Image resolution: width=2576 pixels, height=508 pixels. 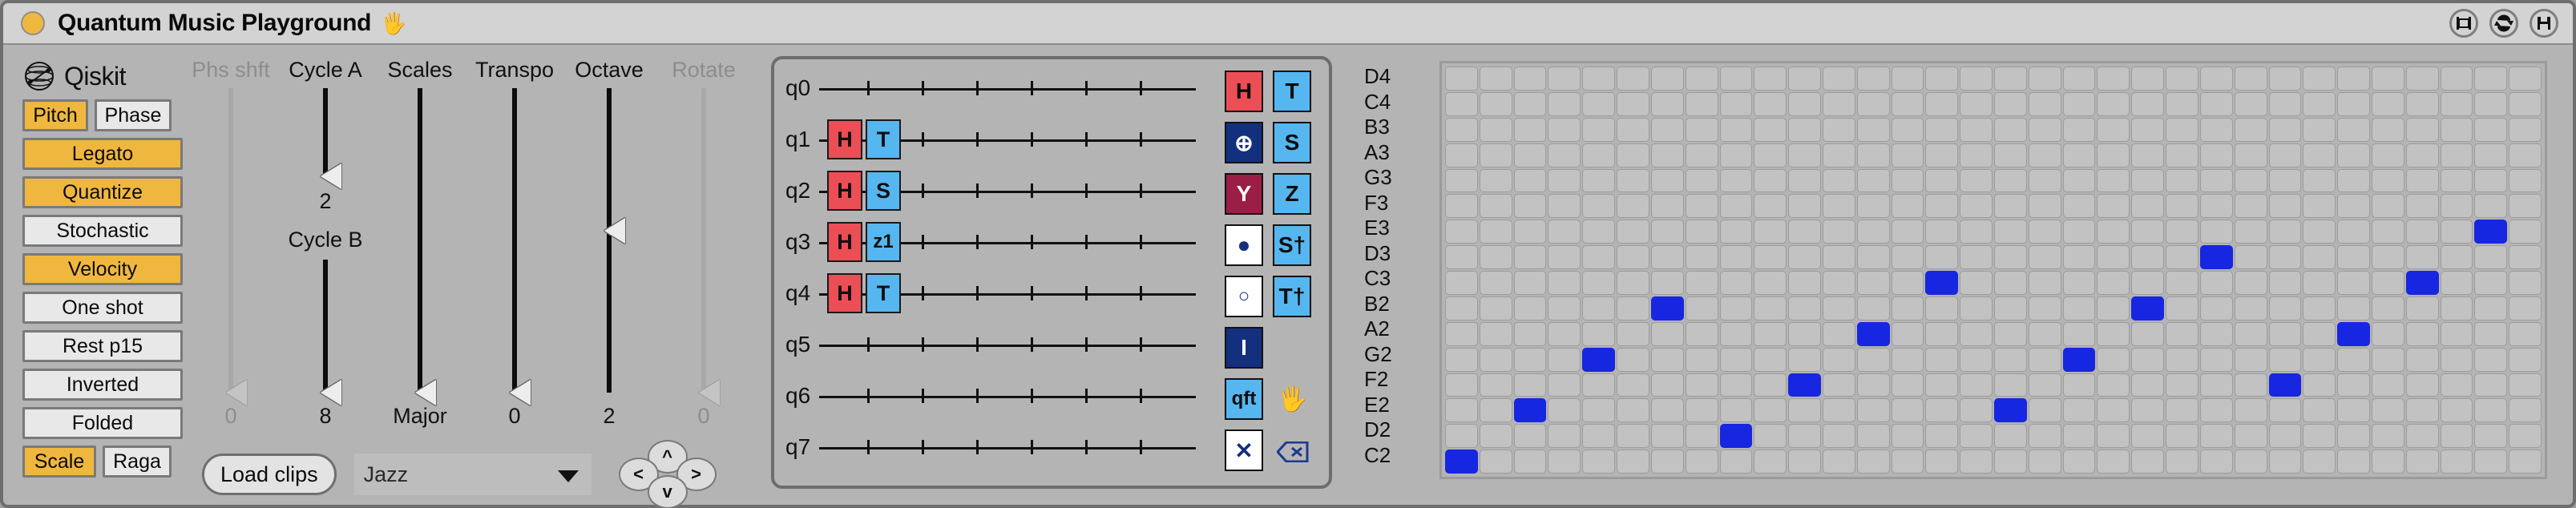 What do you see at coordinates (1292, 194) in the screenshot?
I see `palette-gate-z: Z` at bounding box center [1292, 194].